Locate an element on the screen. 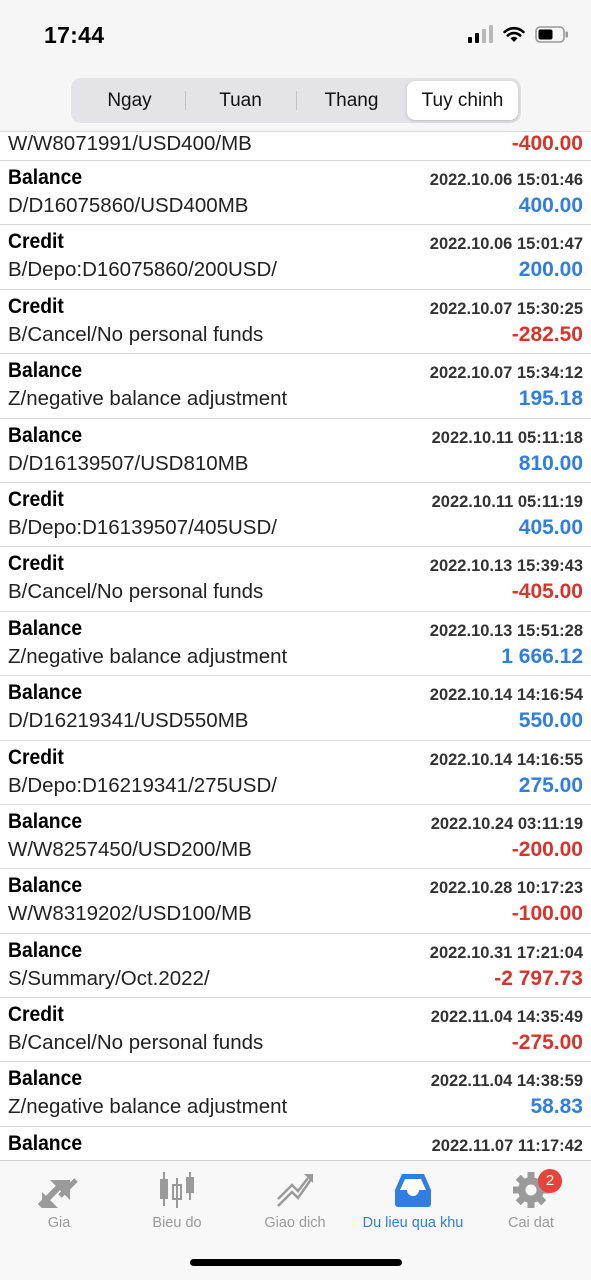  item-date: 2022.10.11 05:11:18 is located at coordinates (507, 437).